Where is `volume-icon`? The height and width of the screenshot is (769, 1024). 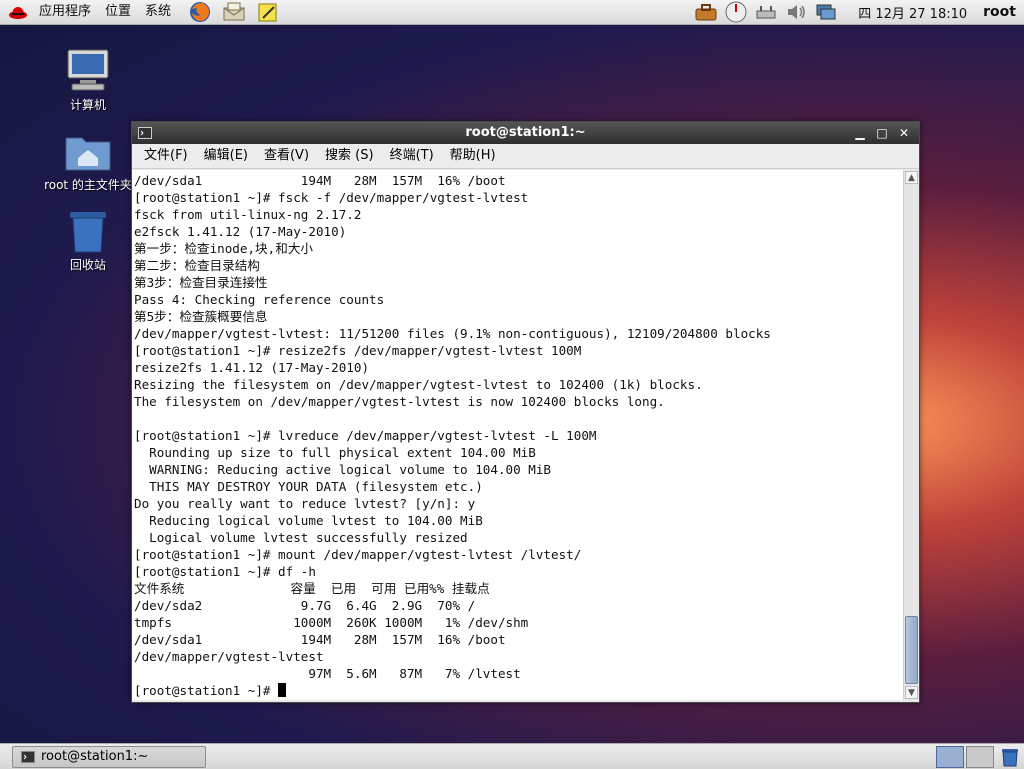 volume-icon is located at coordinates (796, 12).